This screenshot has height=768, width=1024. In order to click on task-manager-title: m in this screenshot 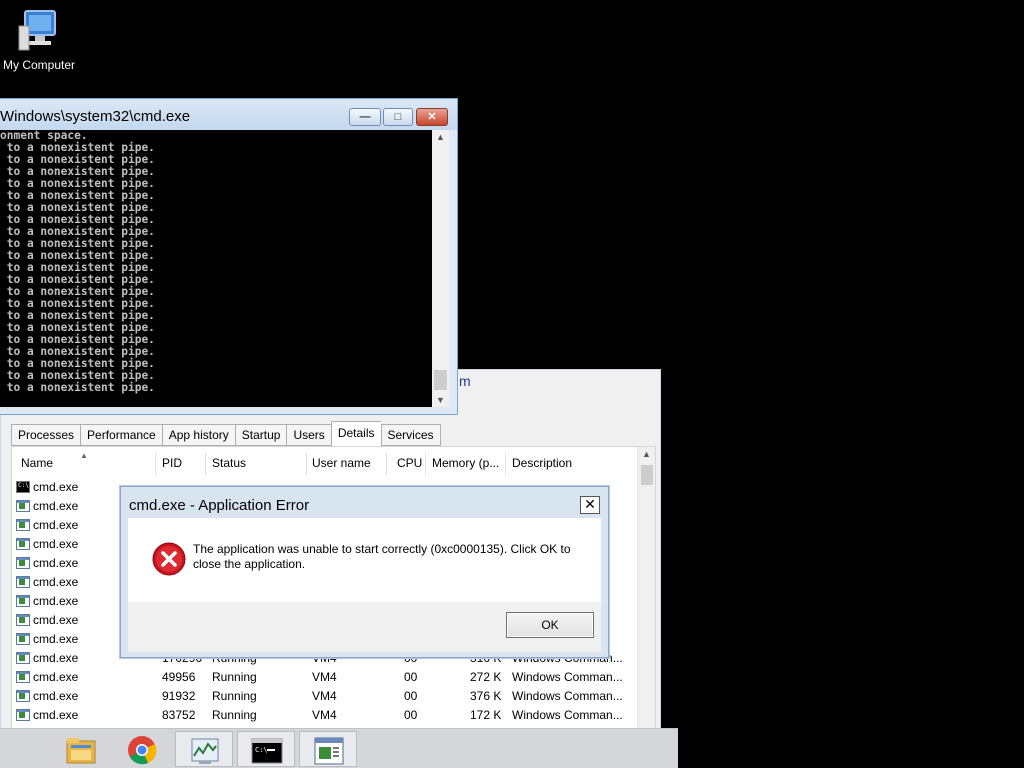, I will do `click(465, 381)`.